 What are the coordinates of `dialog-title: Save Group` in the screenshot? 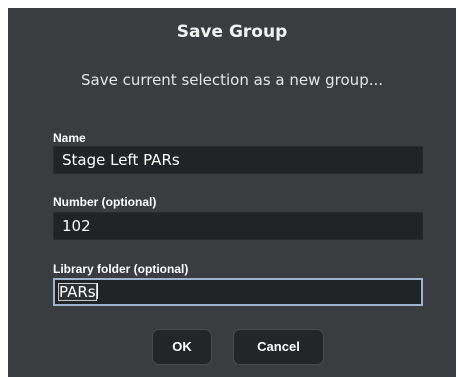 It's located at (232, 32).